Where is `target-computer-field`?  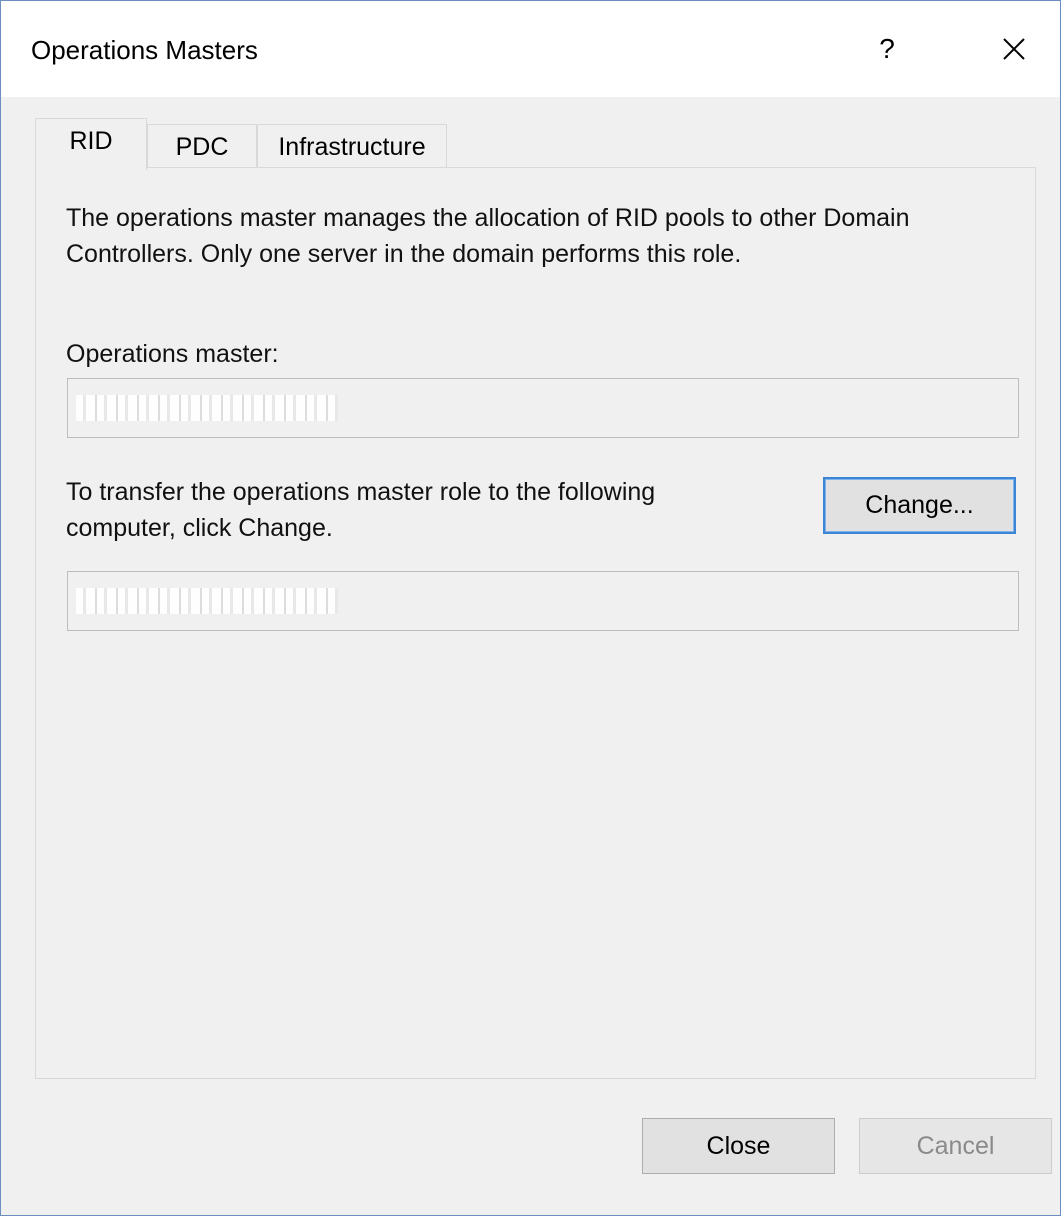 target-computer-field is located at coordinates (543, 601).